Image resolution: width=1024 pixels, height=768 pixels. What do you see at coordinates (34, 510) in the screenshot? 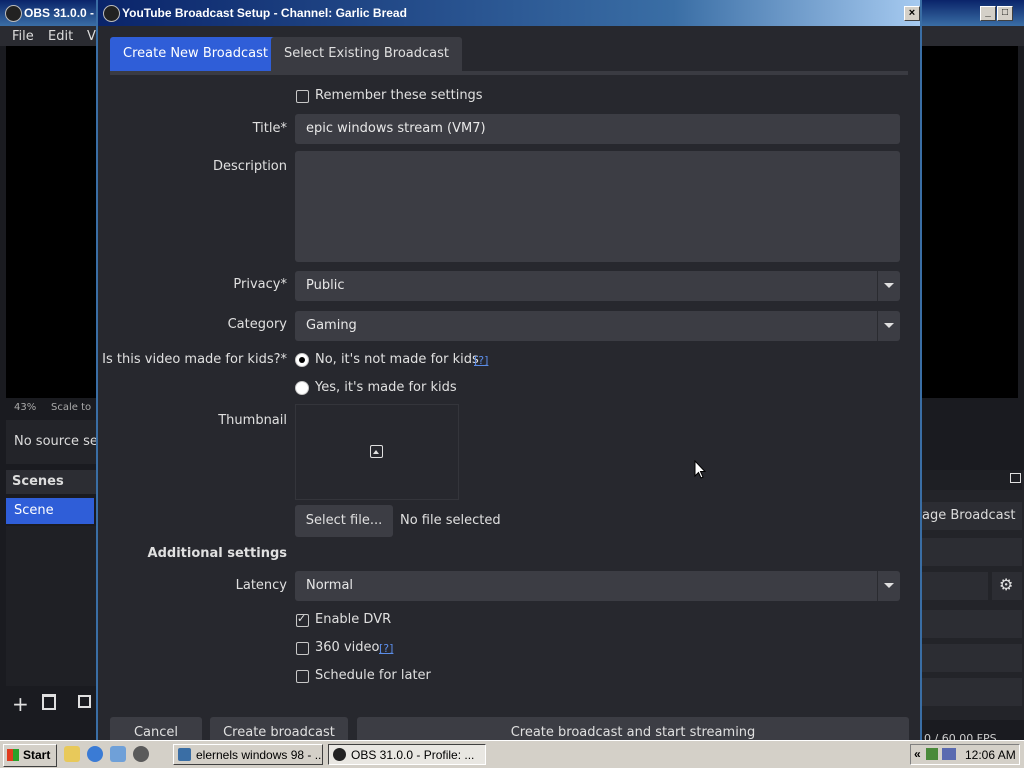
I see `scene-name: Scene` at bounding box center [34, 510].